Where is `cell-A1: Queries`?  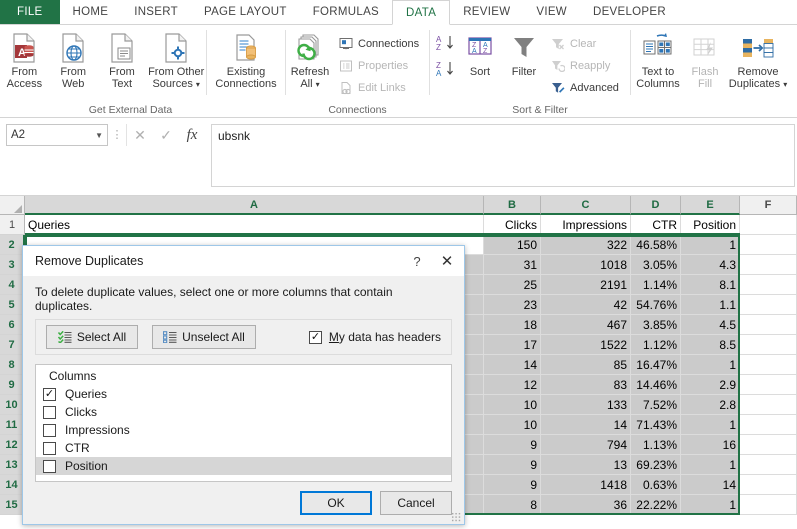 cell-A1: Queries is located at coordinates (254, 225).